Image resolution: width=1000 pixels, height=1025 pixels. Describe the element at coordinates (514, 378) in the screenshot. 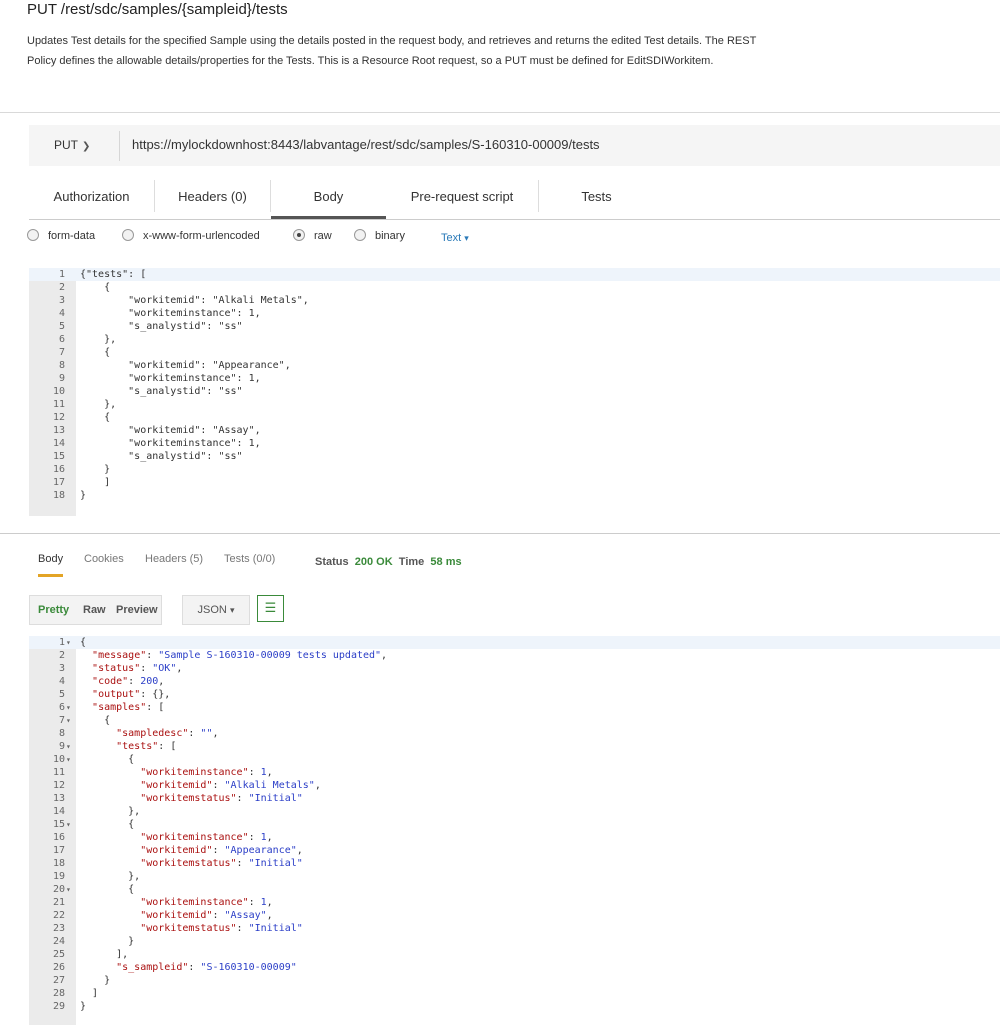

I see `code-line: 9 "workiteminstance": 1,` at that location.